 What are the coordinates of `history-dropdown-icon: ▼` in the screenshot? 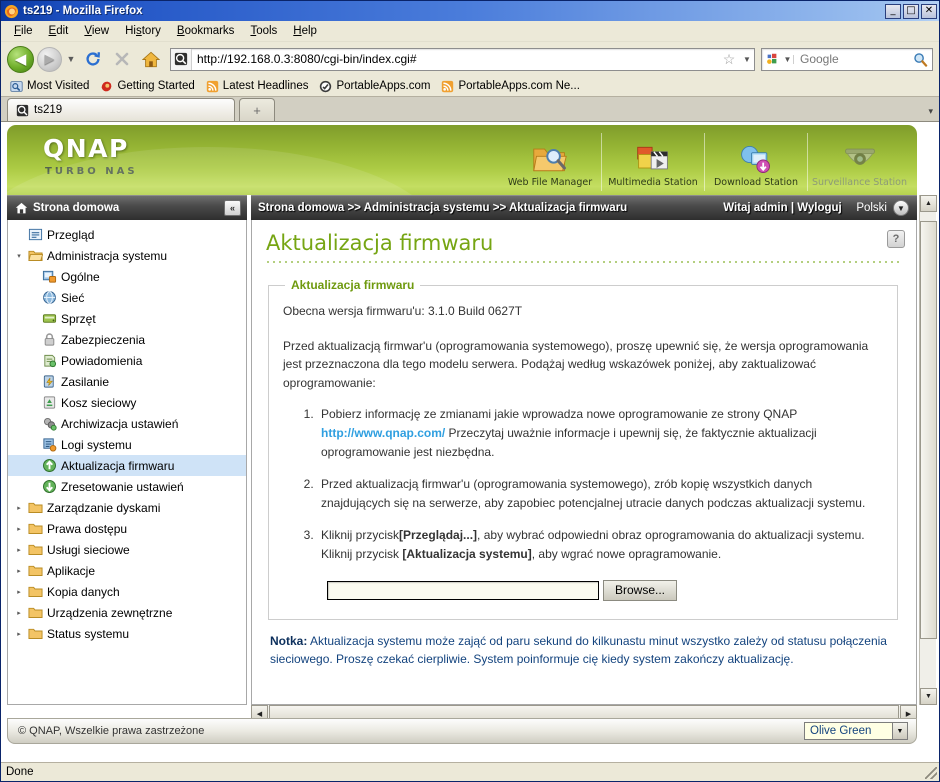 It's located at (71, 59).